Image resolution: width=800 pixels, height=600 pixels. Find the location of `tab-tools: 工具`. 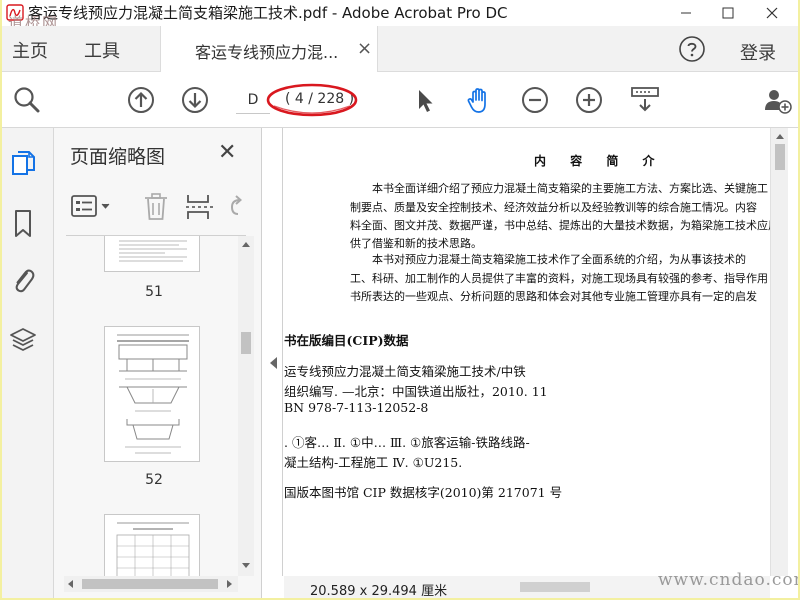

tab-tools: 工具 is located at coordinates (102, 50).